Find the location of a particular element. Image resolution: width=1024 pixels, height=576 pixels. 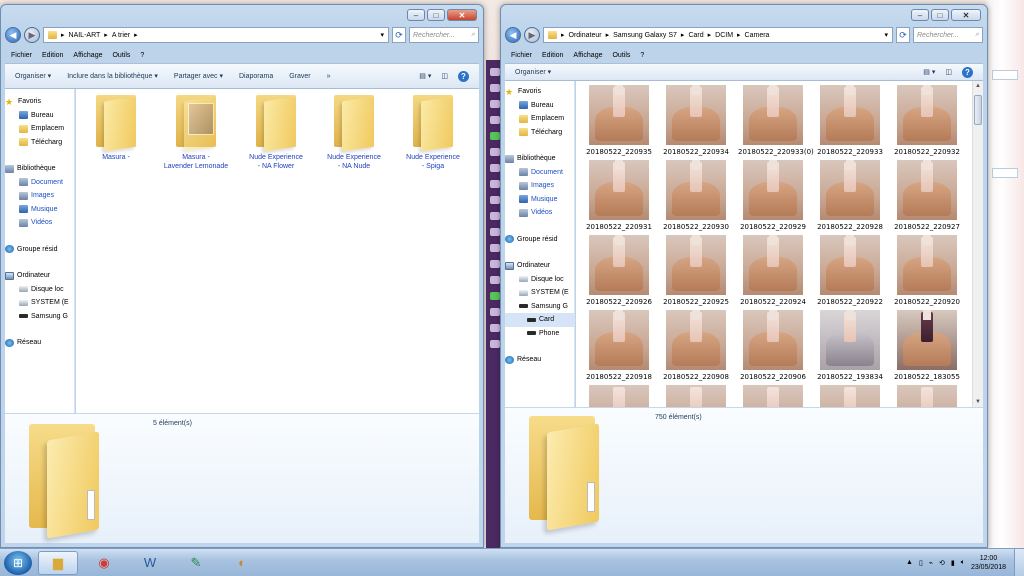

address-bar: ▸ NAIL-ART ▸ A trier ▸ ▾ is located at coordinates (216, 35).